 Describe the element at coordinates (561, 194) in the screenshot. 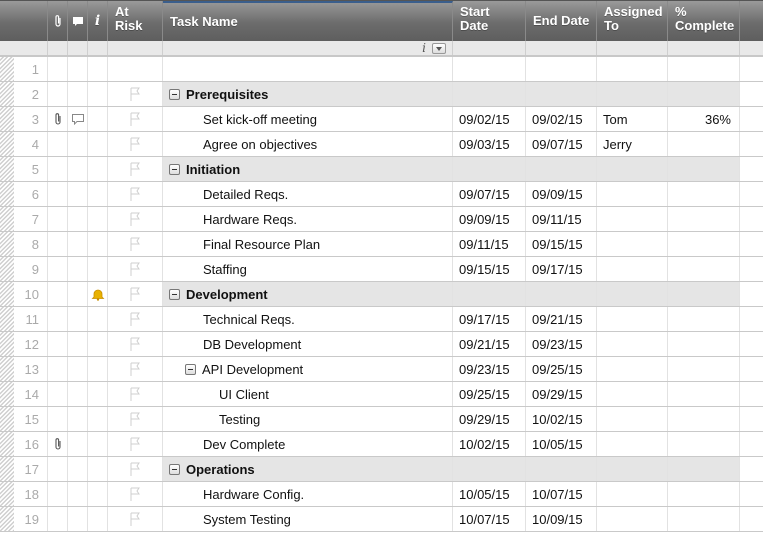

I see `end-date-cell: 09/09/15` at that location.